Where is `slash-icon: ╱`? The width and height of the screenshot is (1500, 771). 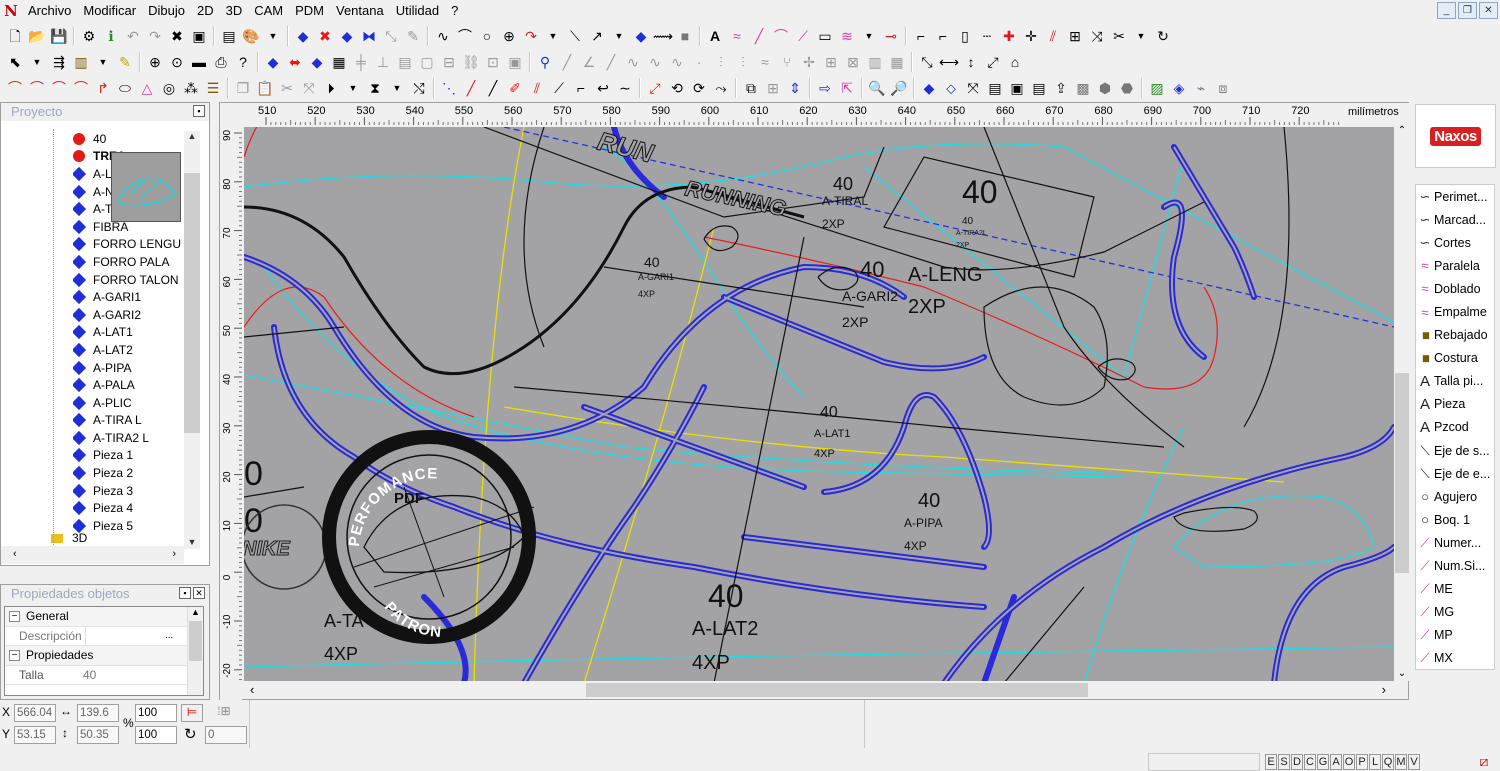
slash-icon: ╱ is located at coordinates (471, 88).